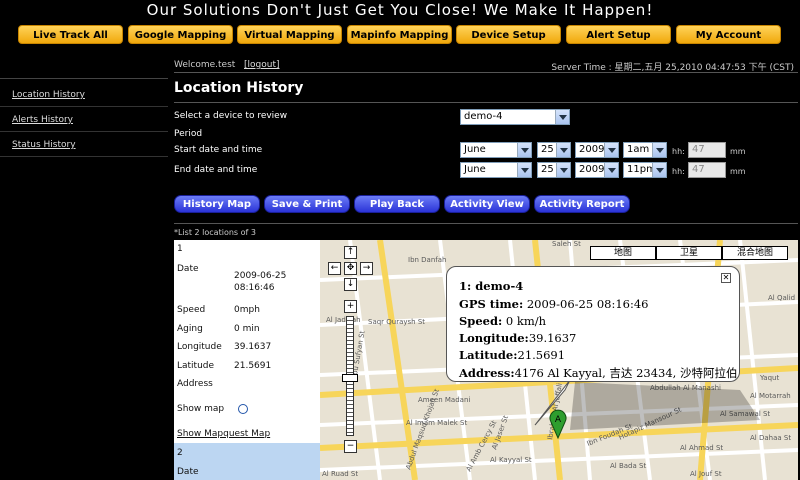 The height and width of the screenshot is (480, 800). I want to click on end-hour-select: 11pm, so click(645, 170).